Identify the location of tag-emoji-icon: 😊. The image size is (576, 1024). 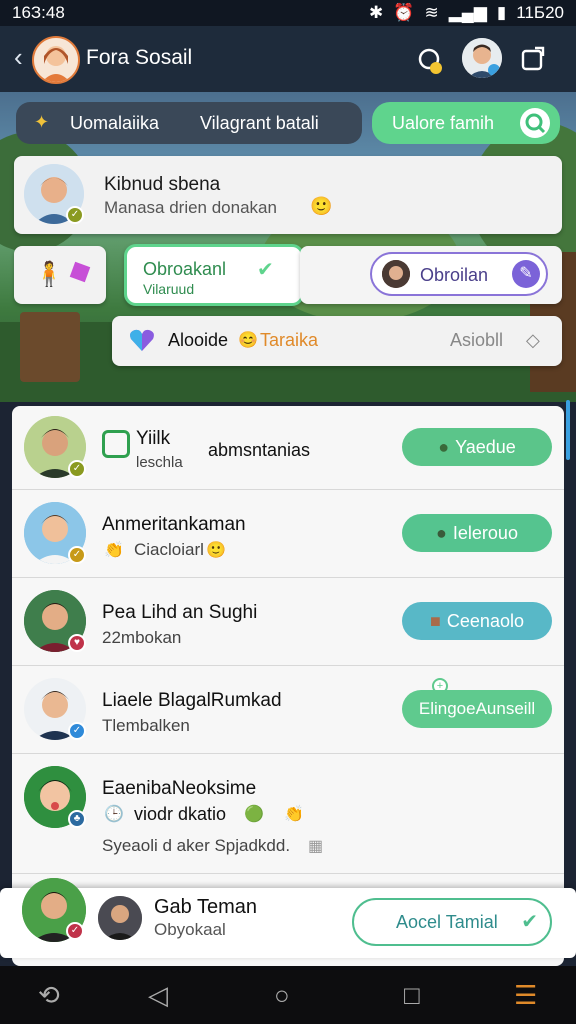
(248, 340).